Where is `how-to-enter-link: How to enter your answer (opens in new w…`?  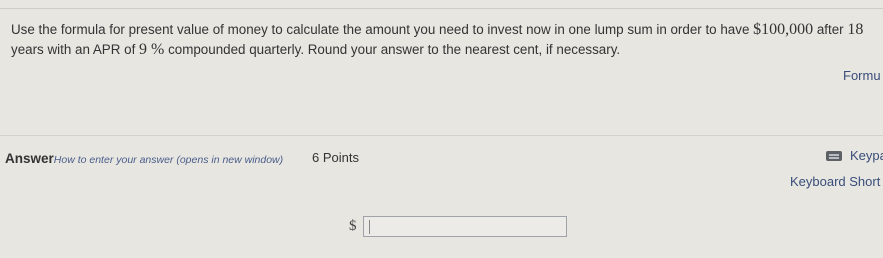 how-to-enter-link: How to enter your answer (opens in new w… is located at coordinates (168, 160).